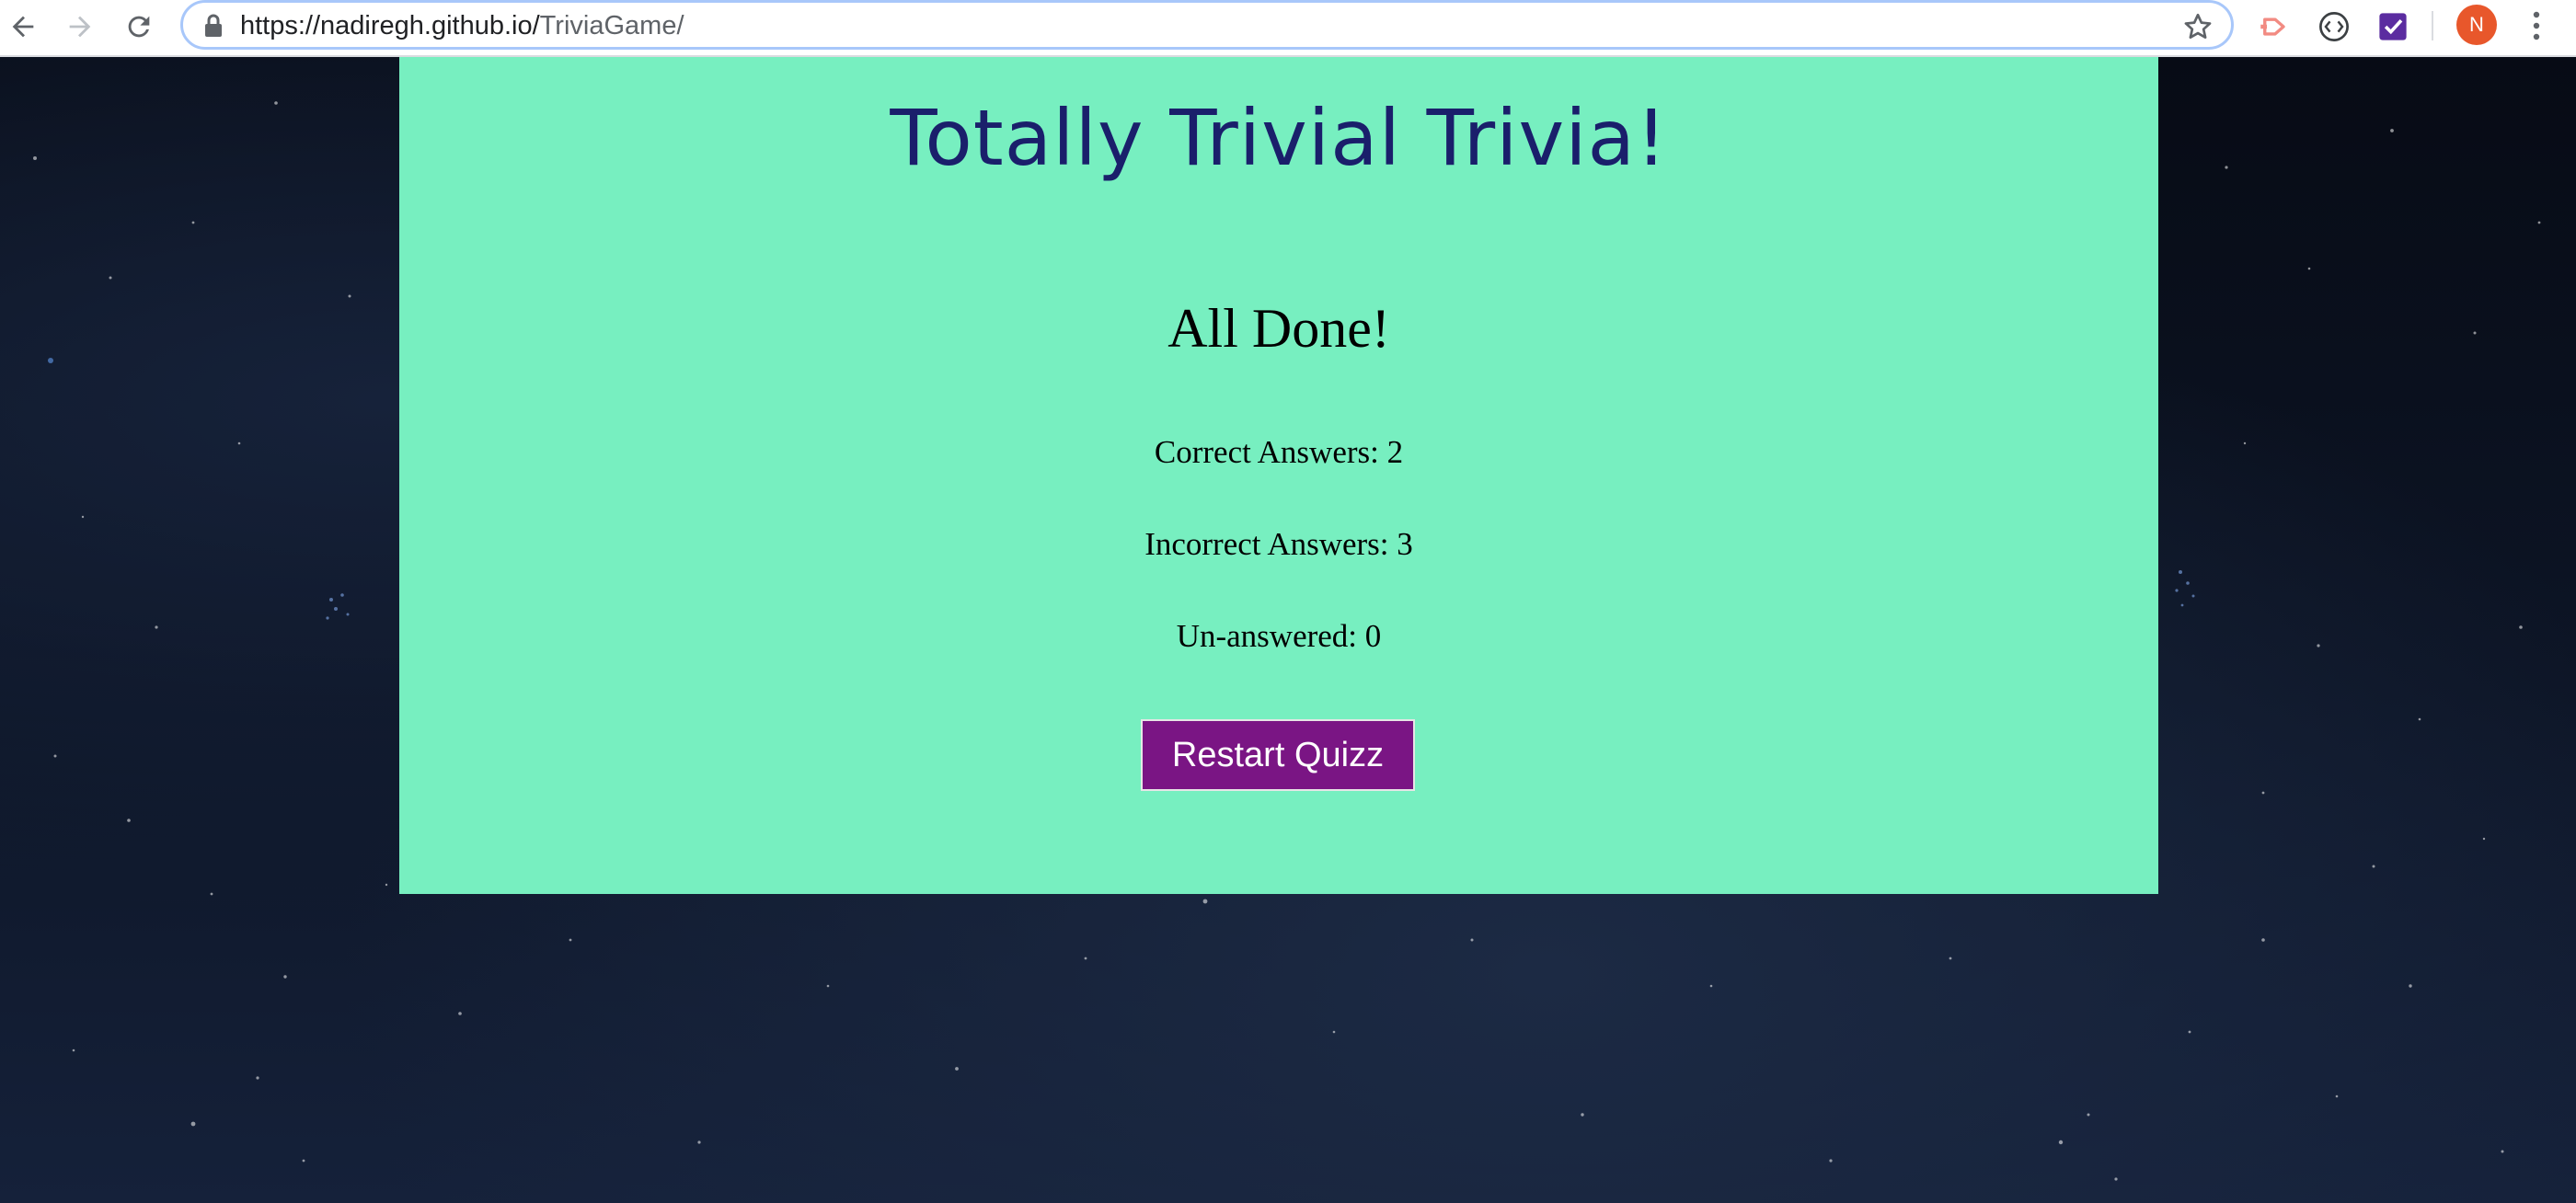 This screenshot has width=2576, height=1203. What do you see at coordinates (1278, 328) in the screenshot?
I see `results-heading: All Done!` at bounding box center [1278, 328].